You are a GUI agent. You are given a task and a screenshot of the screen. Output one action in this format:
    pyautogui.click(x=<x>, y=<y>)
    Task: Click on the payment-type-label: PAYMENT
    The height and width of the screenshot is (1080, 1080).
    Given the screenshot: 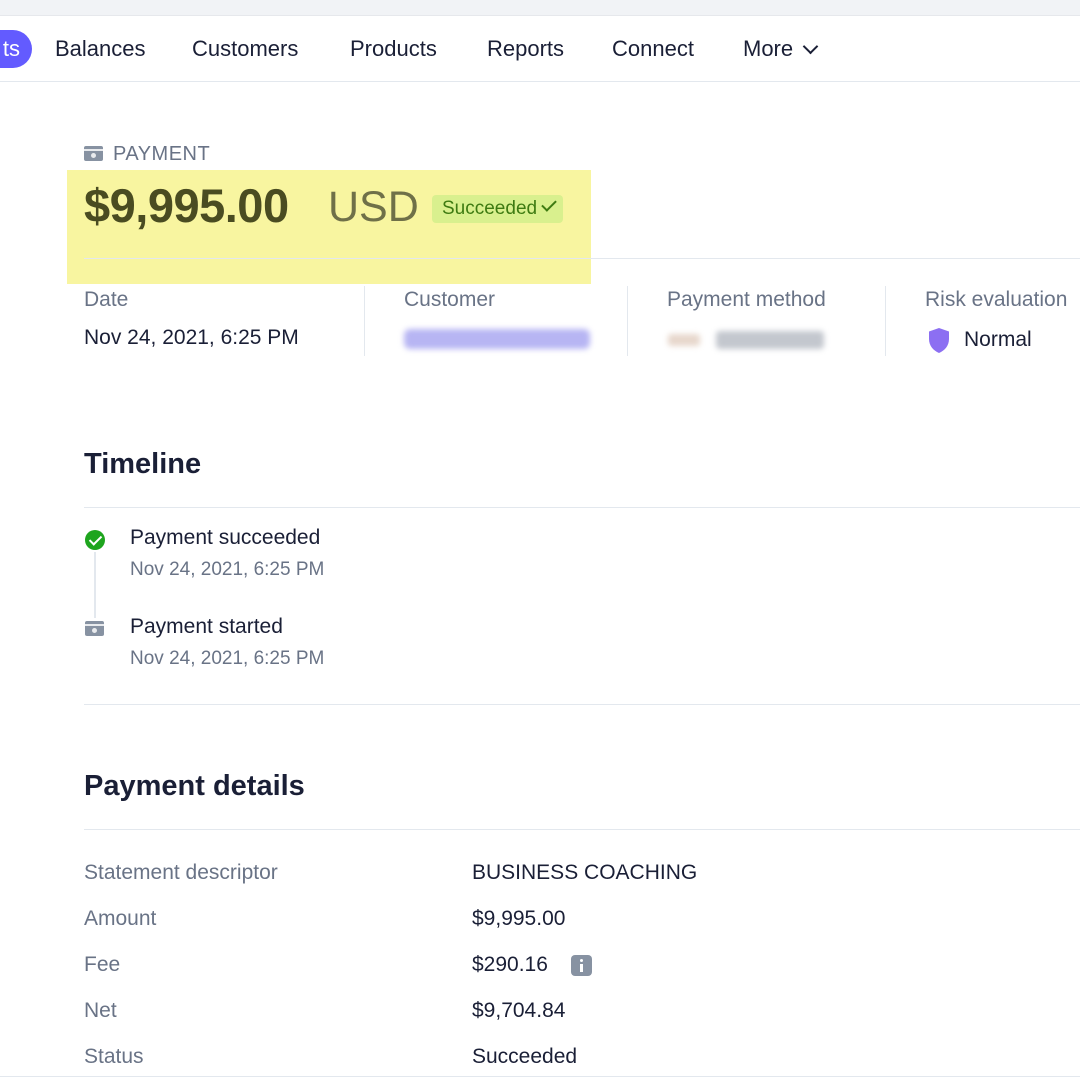 What is the action you would take?
    pyautogui.click(x=147, y=154)
    